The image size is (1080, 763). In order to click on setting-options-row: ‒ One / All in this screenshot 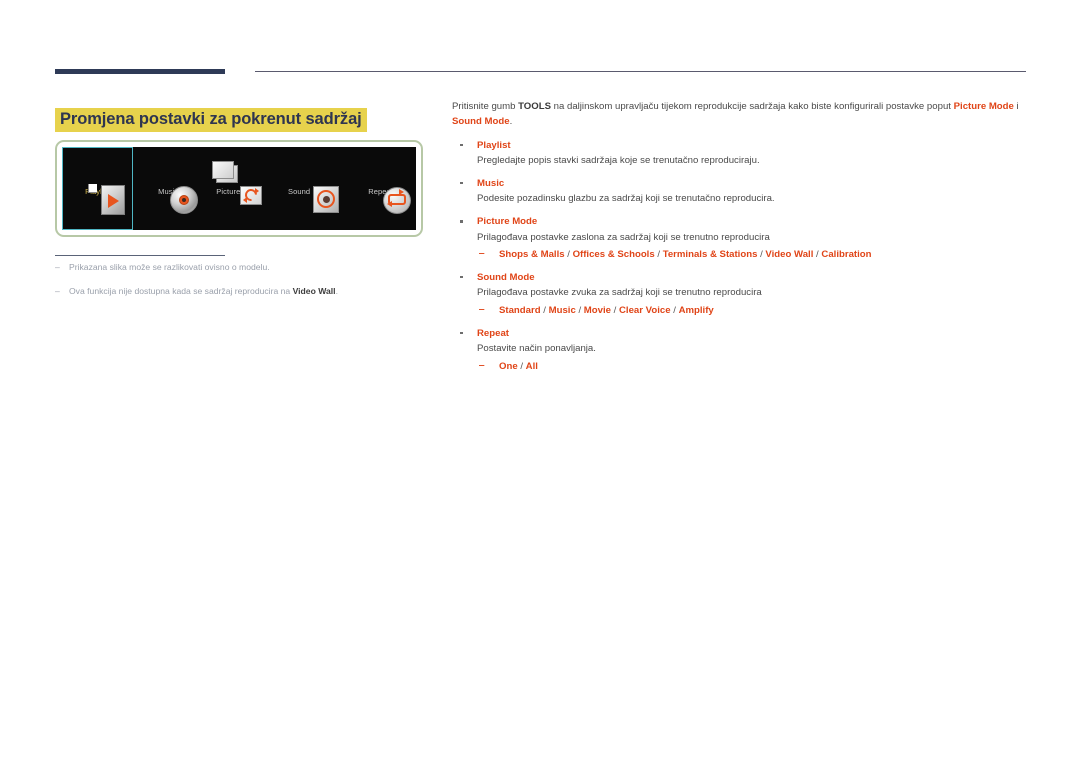, I will do `click(751, 367)`.